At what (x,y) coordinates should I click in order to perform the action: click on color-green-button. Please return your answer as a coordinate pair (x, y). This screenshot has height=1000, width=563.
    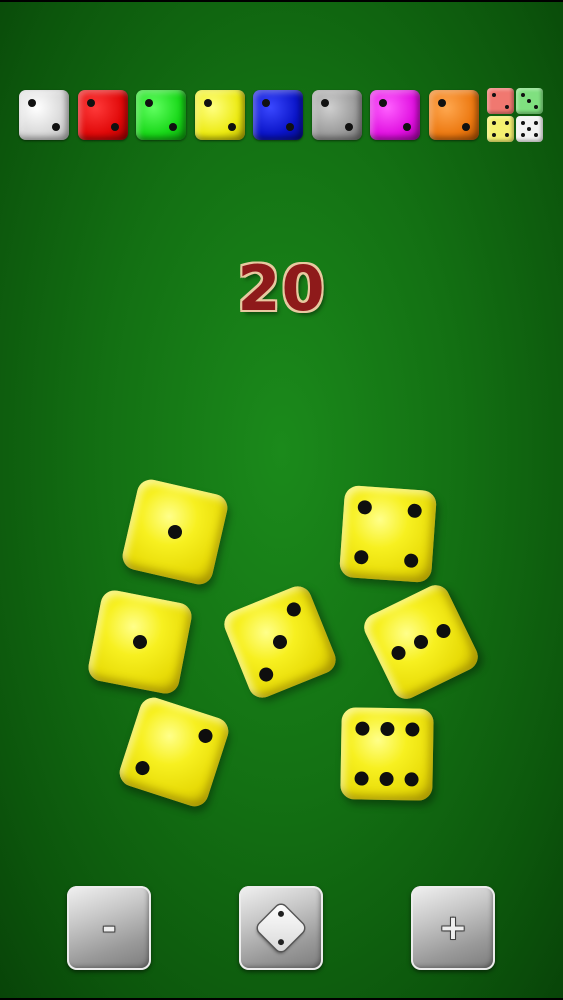
    Looking at the image, I should click on (161, 115).